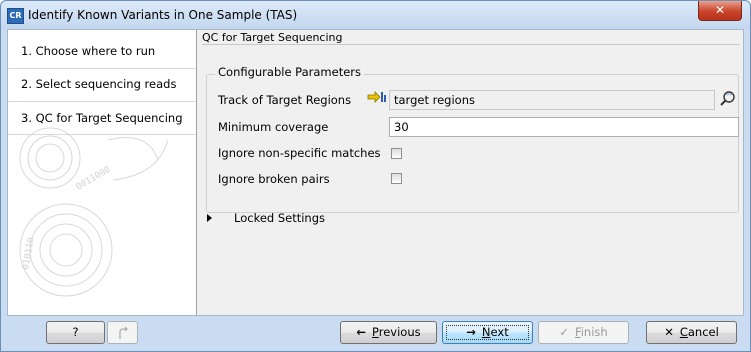  Describe the element at coordinates (75, 332) in the screenshot. I see `help-button: ?` at that location.